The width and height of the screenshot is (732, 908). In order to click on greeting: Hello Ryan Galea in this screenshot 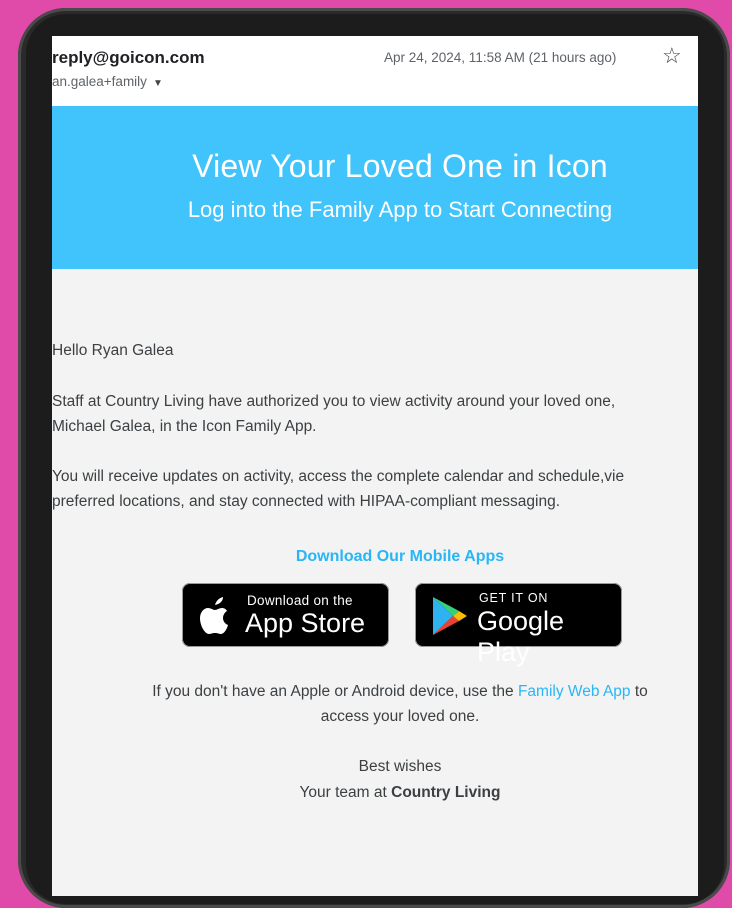, I will do `click(113, 350)`.